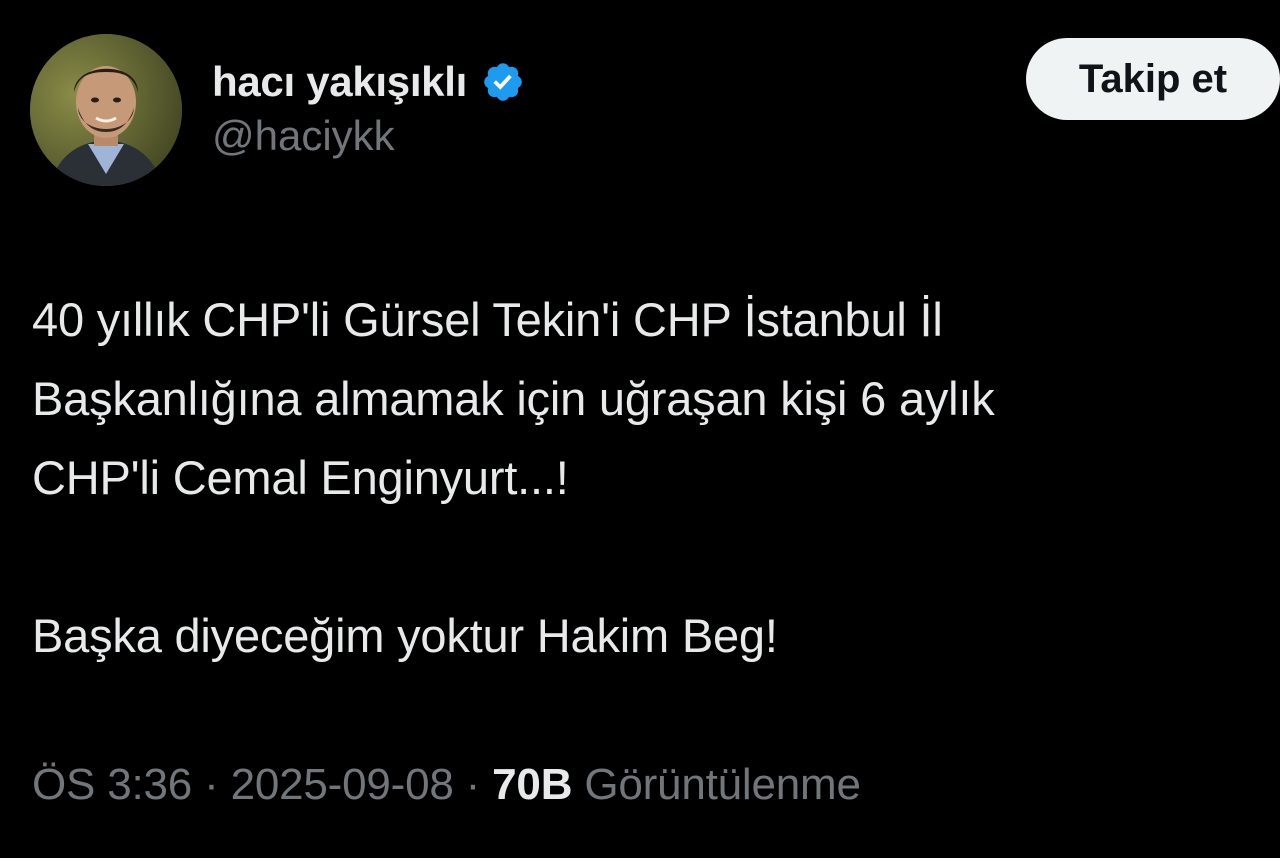 The width and height of the screenshot is (1280, 858). I want to click on author-names: hacı yakışıklı @haciykk, so click(368, 107).